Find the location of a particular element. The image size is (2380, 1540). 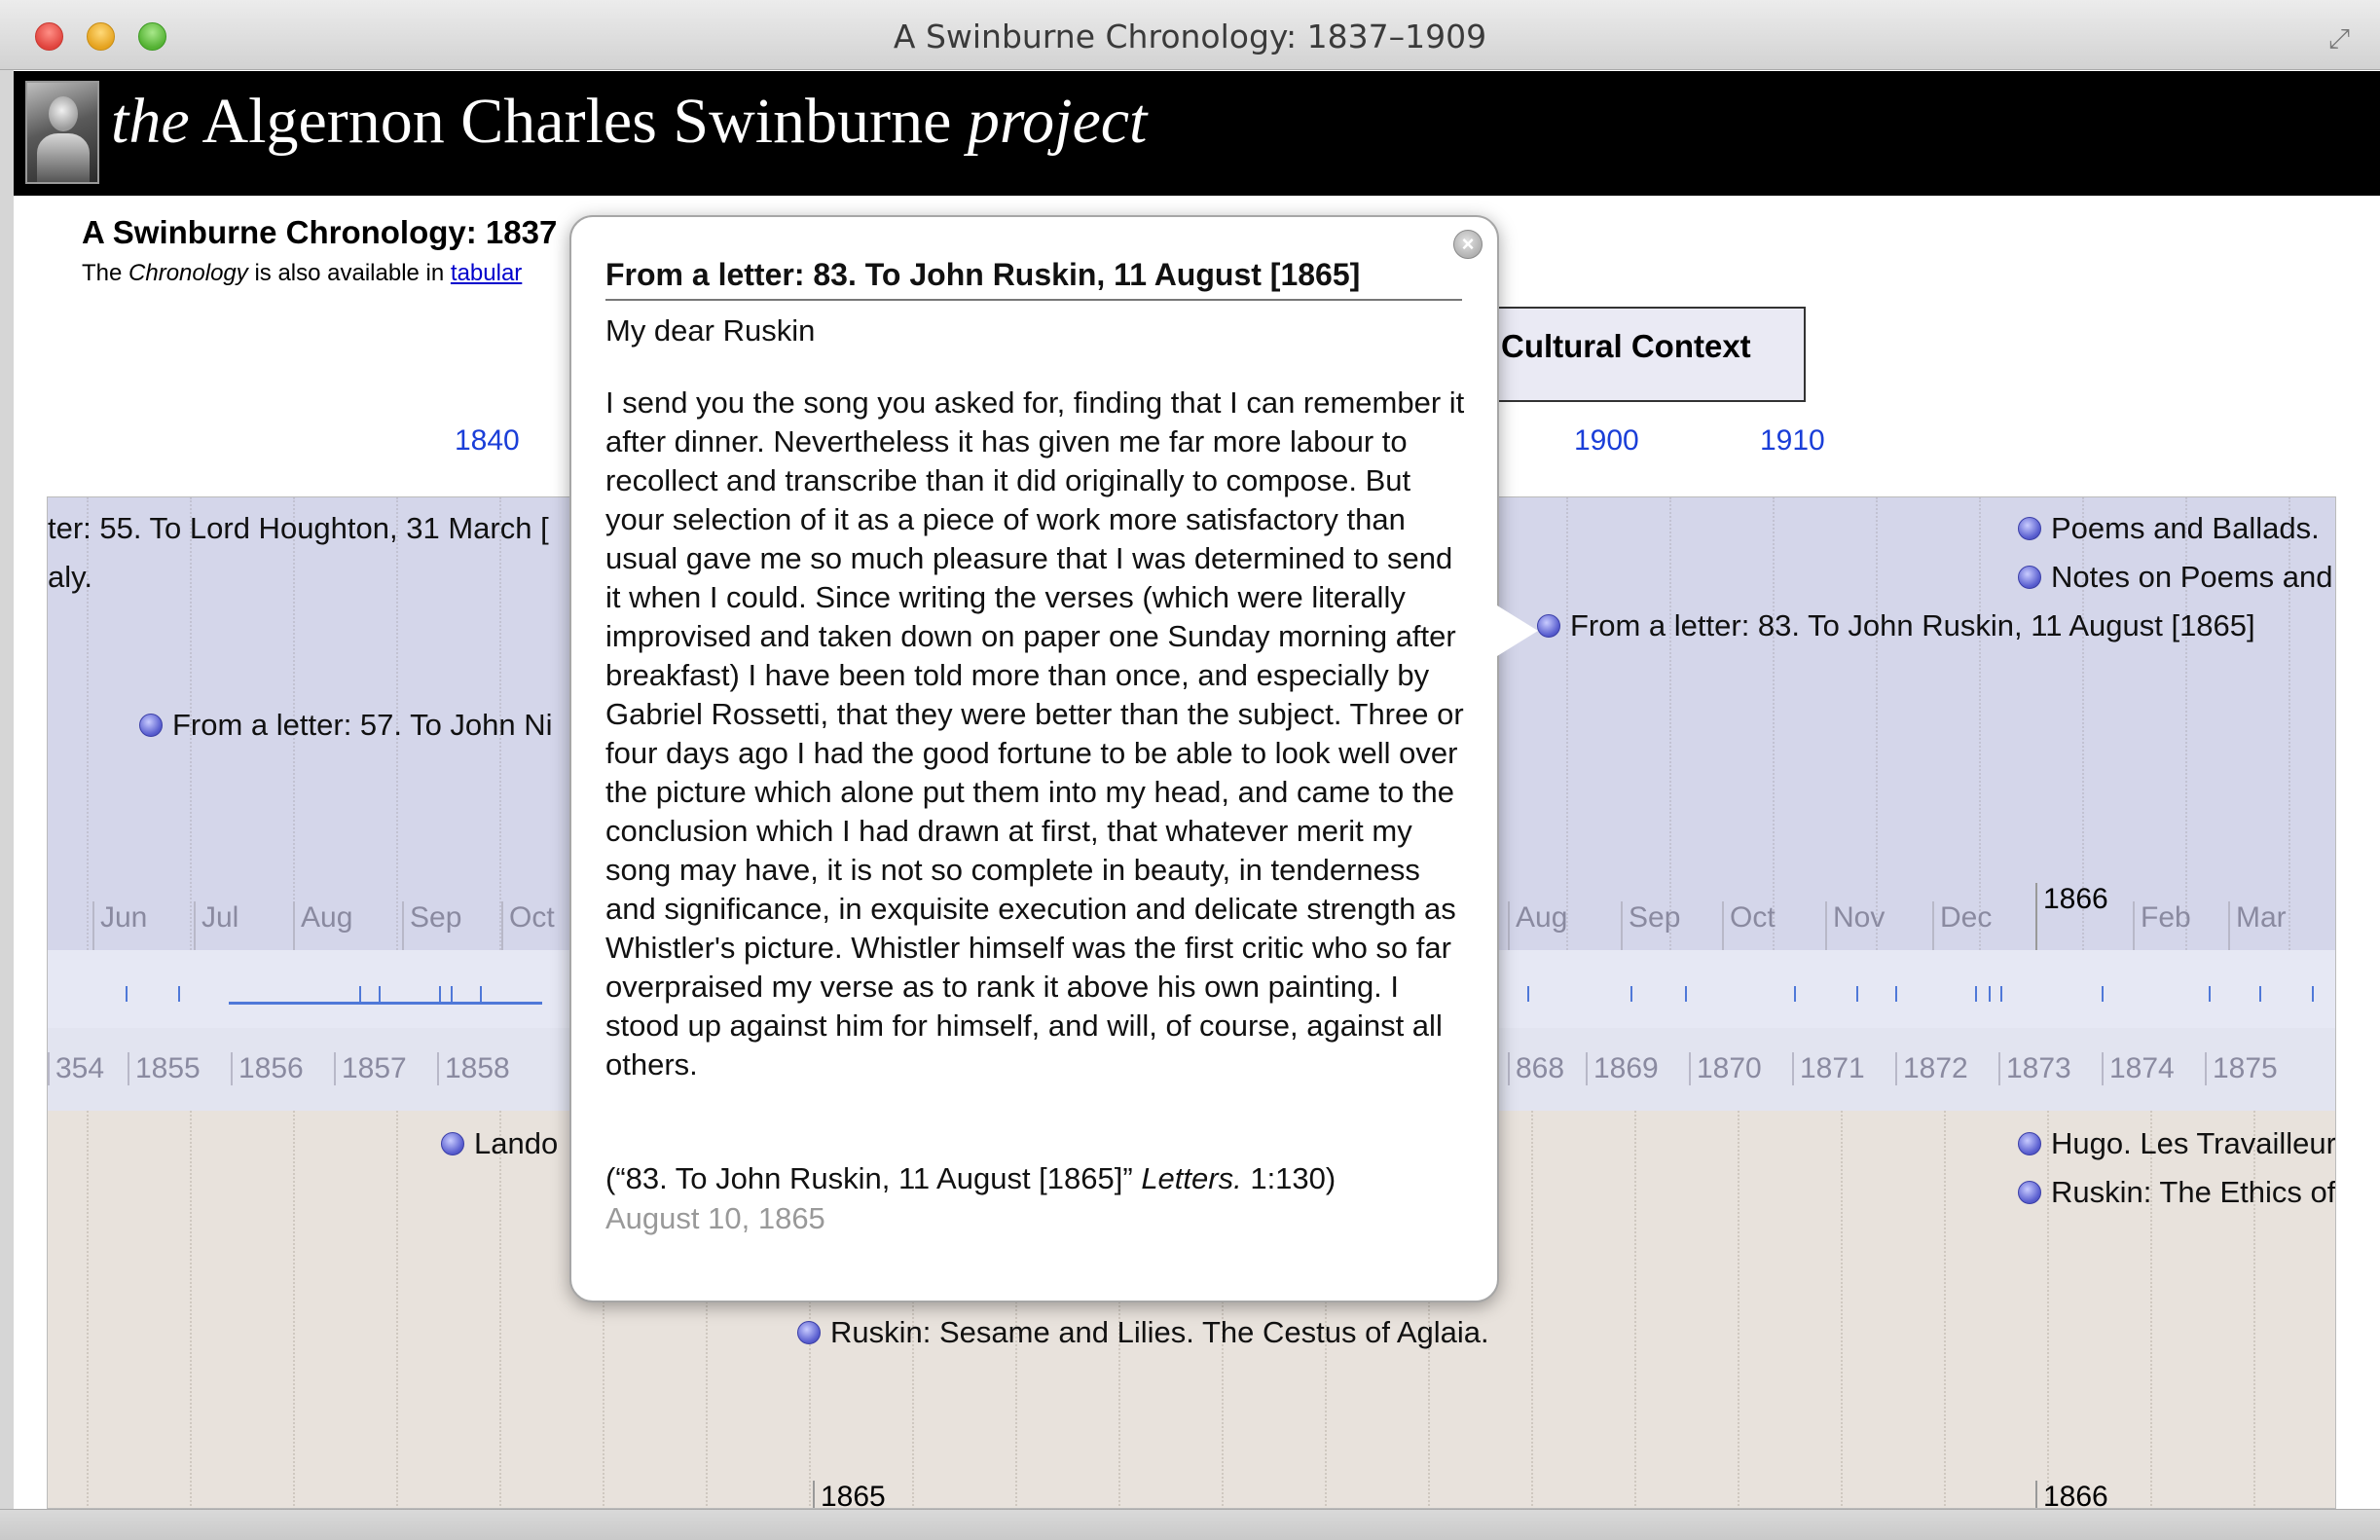

month-label: Jun is located at coordinates (119, 925).